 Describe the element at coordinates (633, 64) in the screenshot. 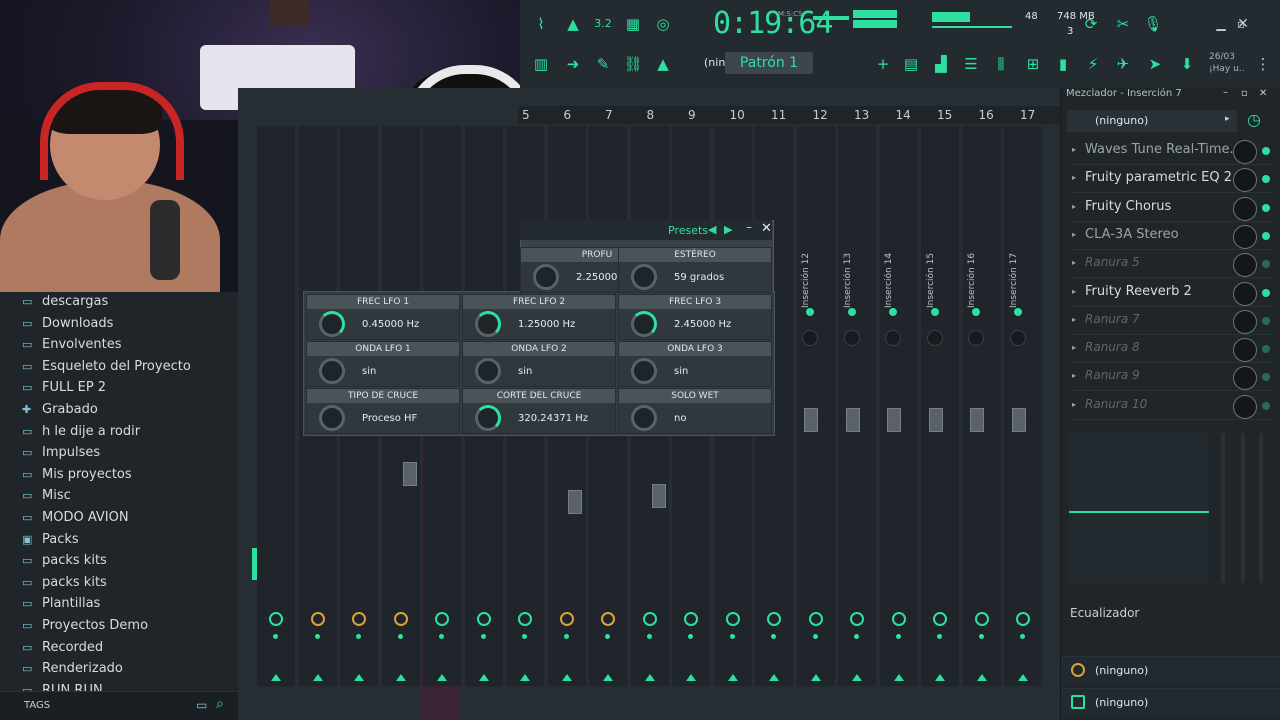

I see `link-icon: ⛓` at that location.